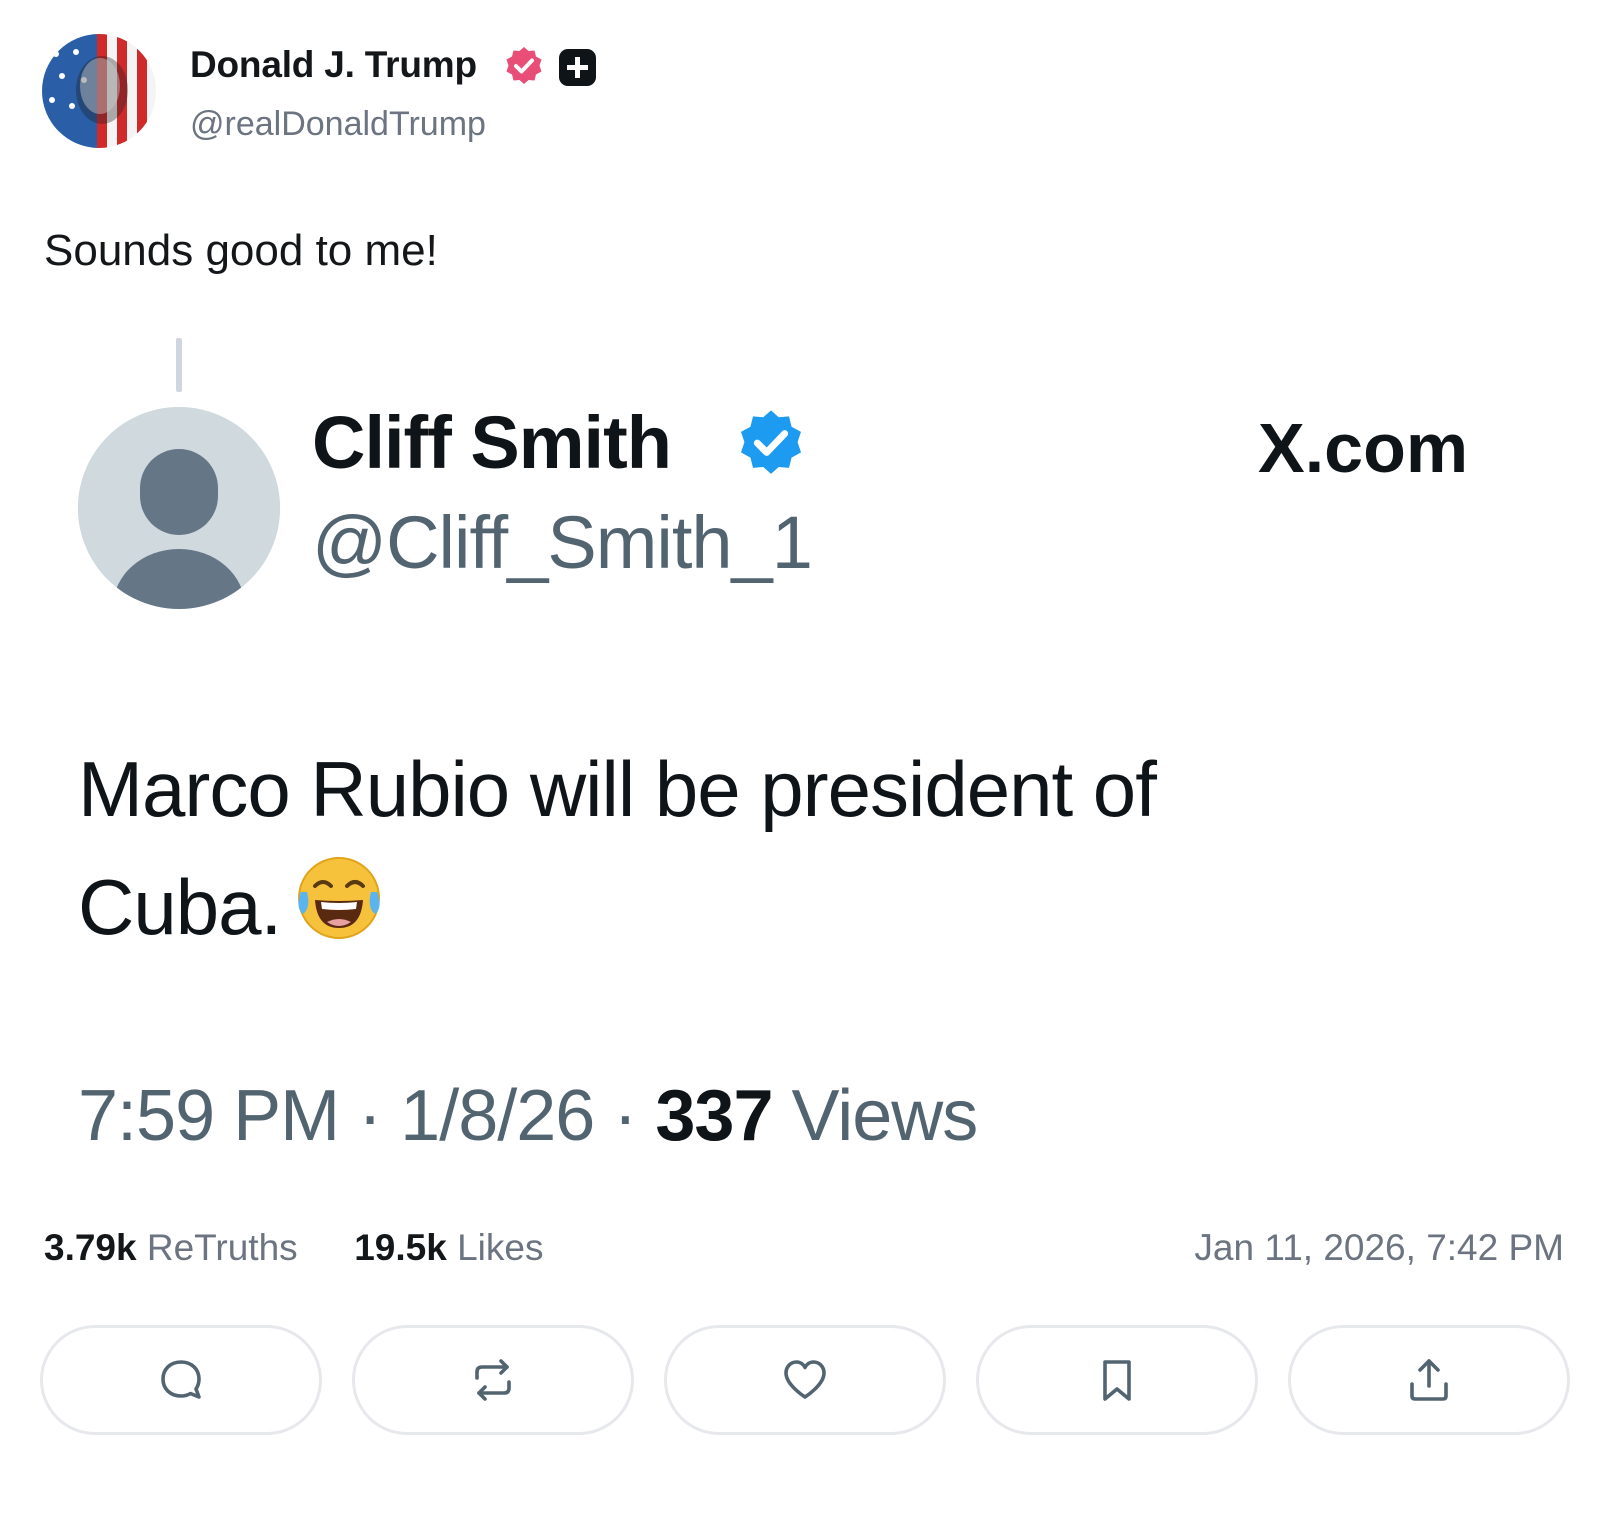 The width and height of the screenshot is (1600, 1523). What do you see at coordinates (788, 907) in the screenshot?
I see `quoted-text-line: Cuba.` at bounding box center [788, 907].